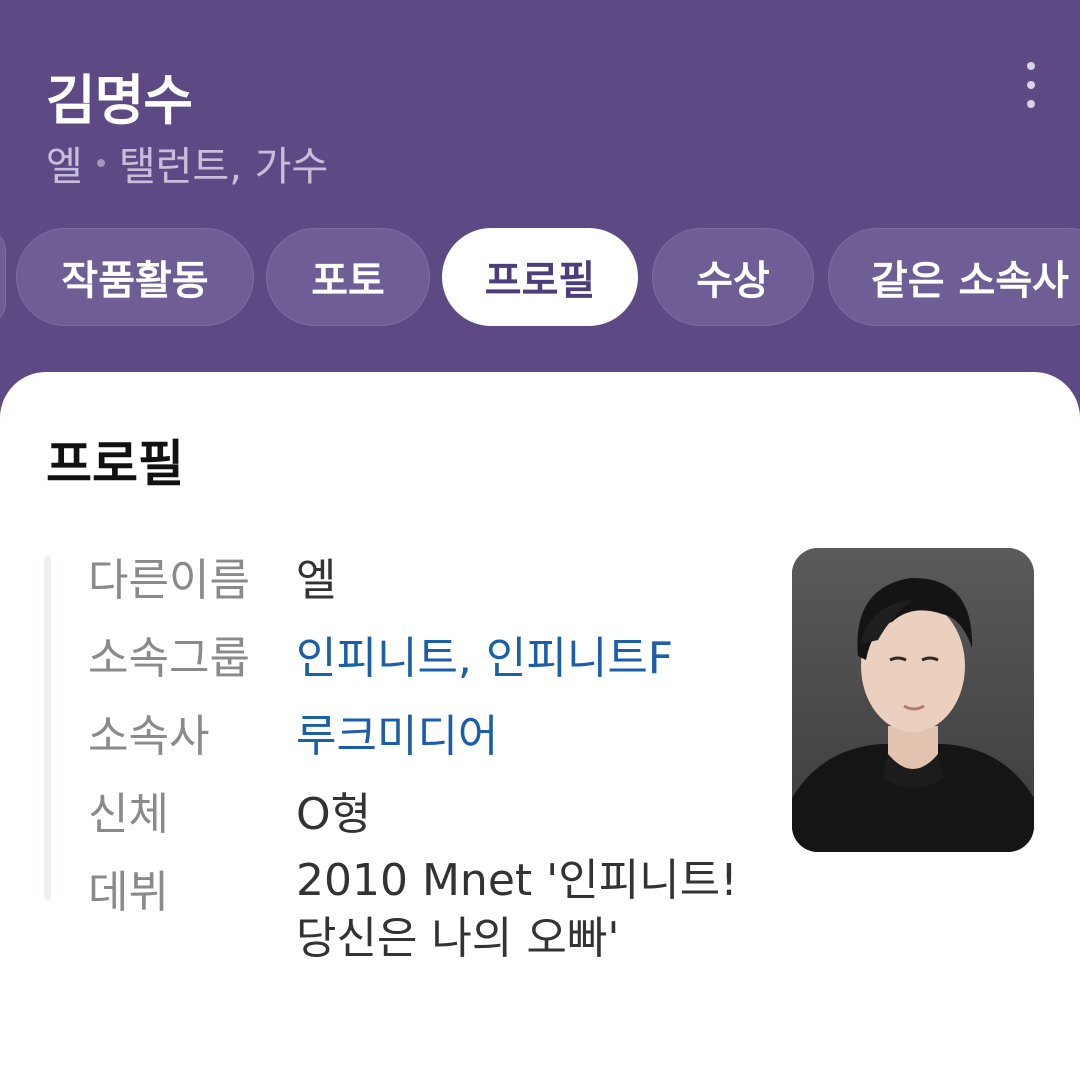 Image resolution: width=1080 pixels, height=1072 pixels. I want to click on more-vertical-icon, so click(1031, 66).